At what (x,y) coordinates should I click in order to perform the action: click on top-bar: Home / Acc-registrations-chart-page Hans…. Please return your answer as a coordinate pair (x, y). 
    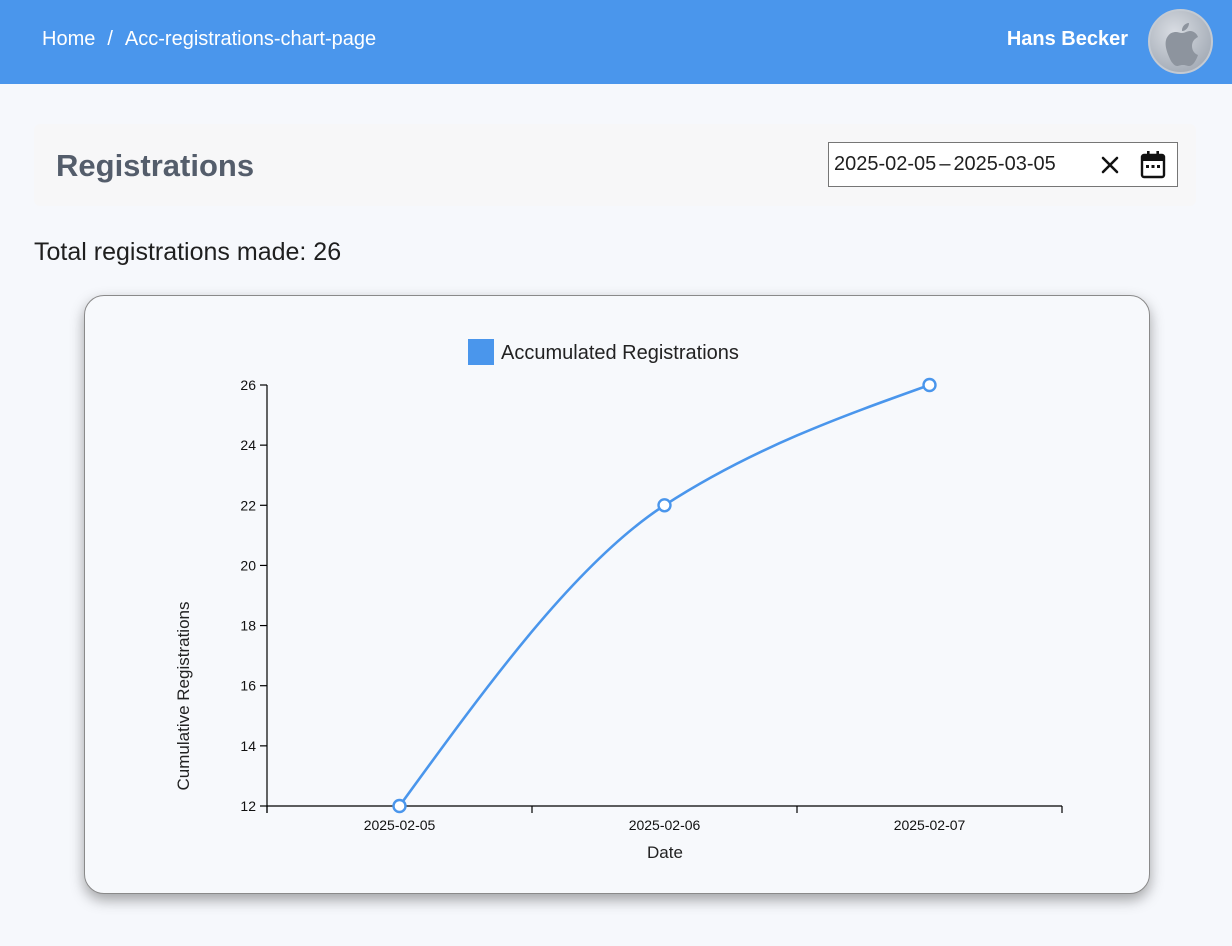
    Looking at the image, I should click on (616, 42).